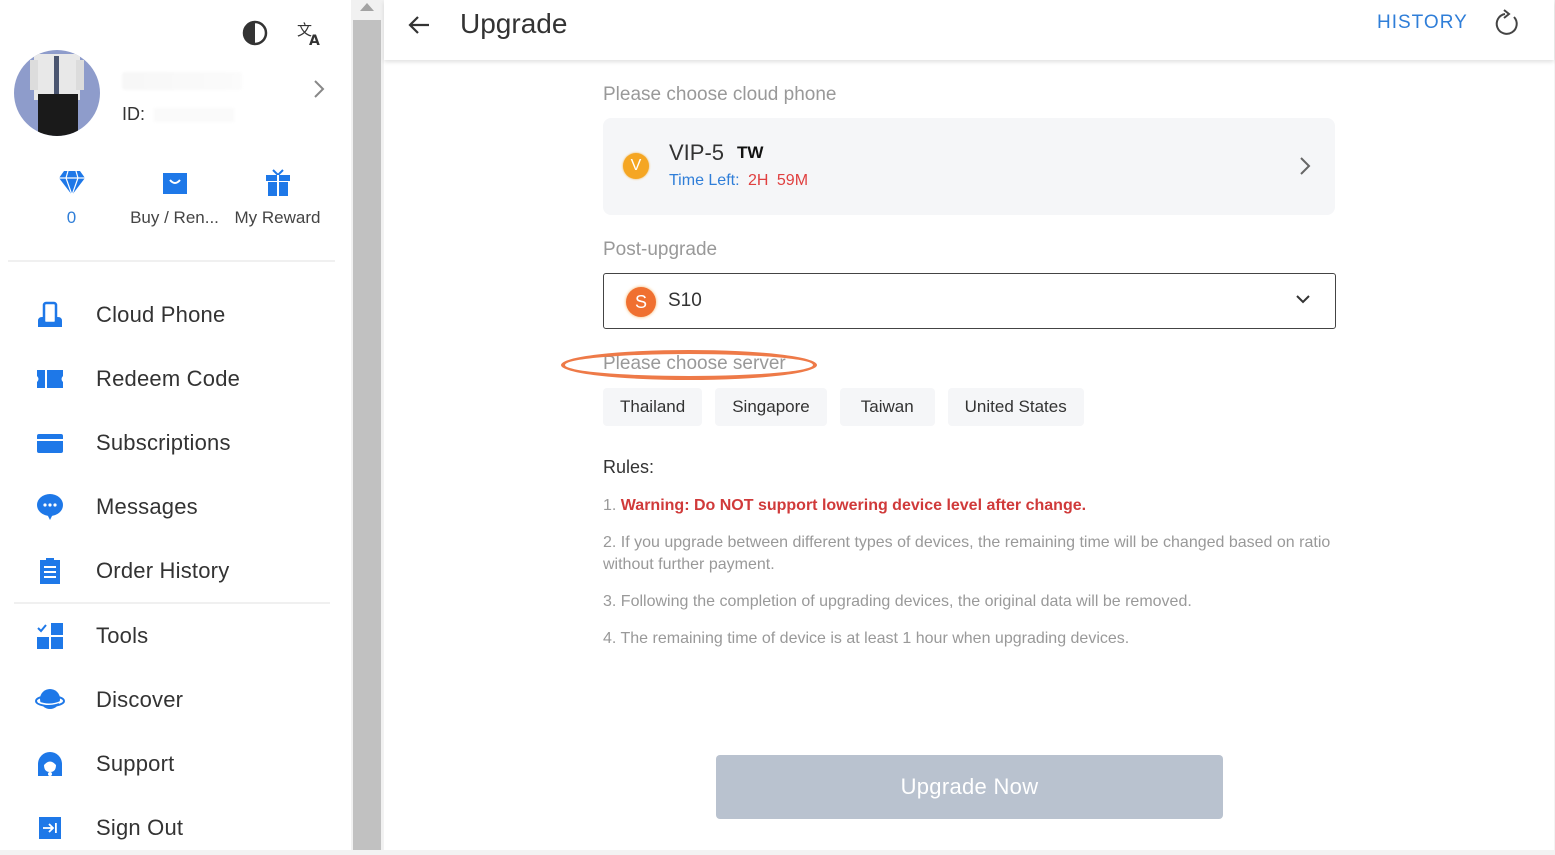  What do you see at coordinates (887, 407) in the screenshot?
I see `server-option-taiwan: Taiwan` at bounding box center [887, 407].